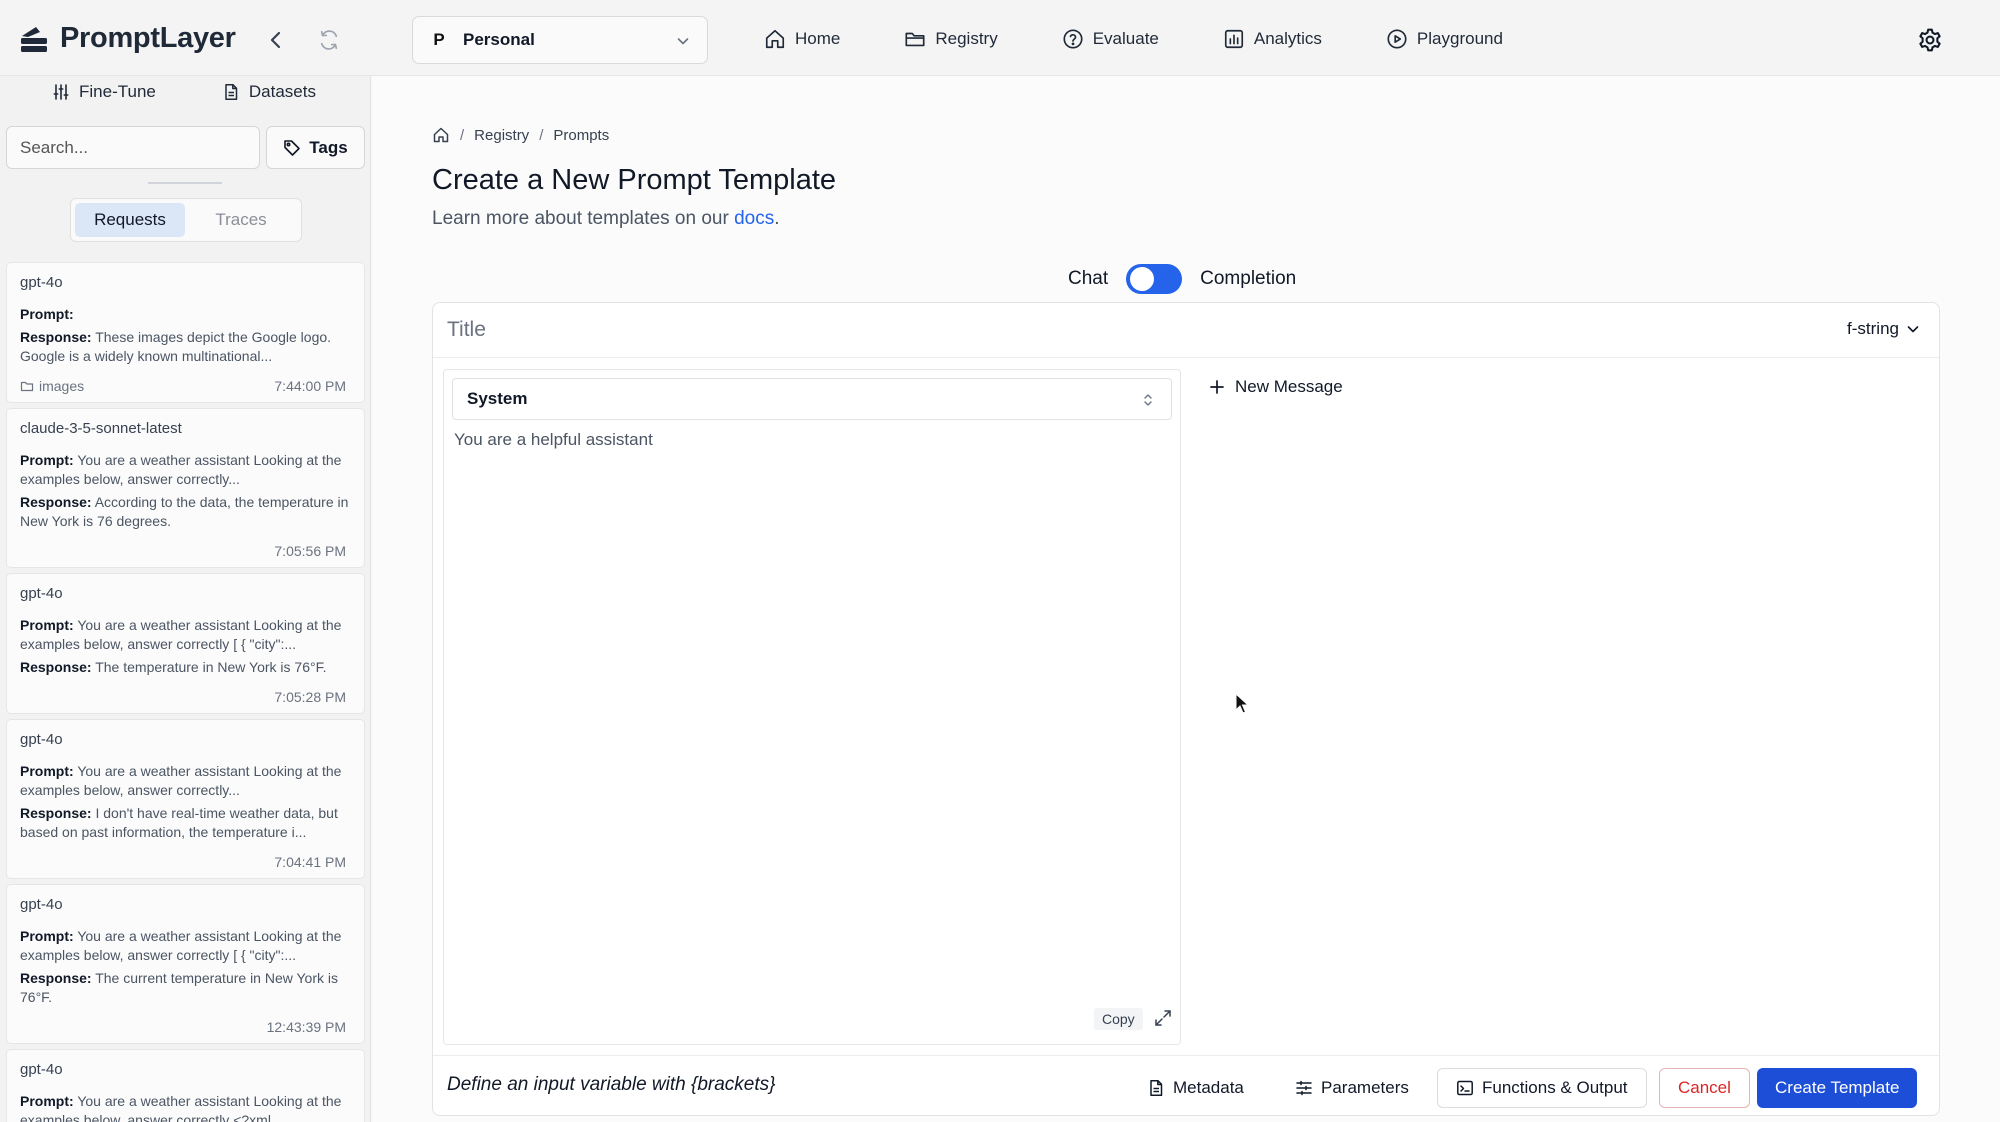  I want to click on play-circle-icon, so click(1397, 39).